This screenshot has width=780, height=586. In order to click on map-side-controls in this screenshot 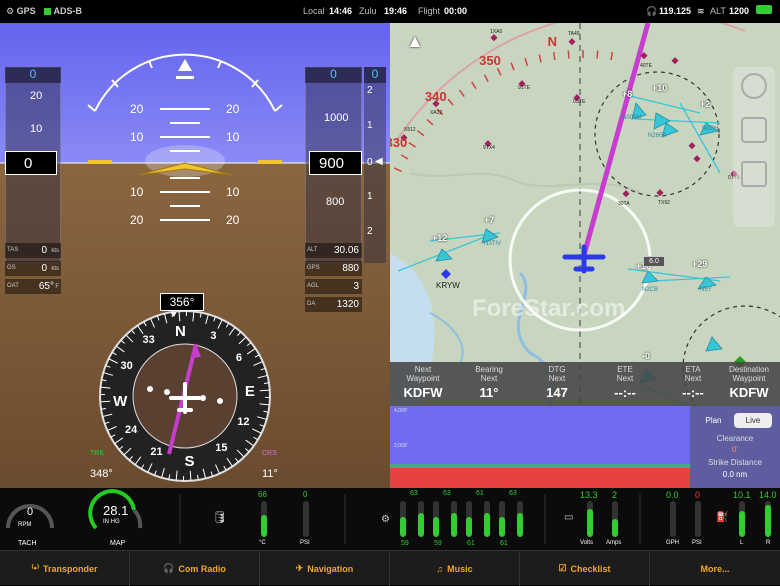, I will do `click(754, 147)`.